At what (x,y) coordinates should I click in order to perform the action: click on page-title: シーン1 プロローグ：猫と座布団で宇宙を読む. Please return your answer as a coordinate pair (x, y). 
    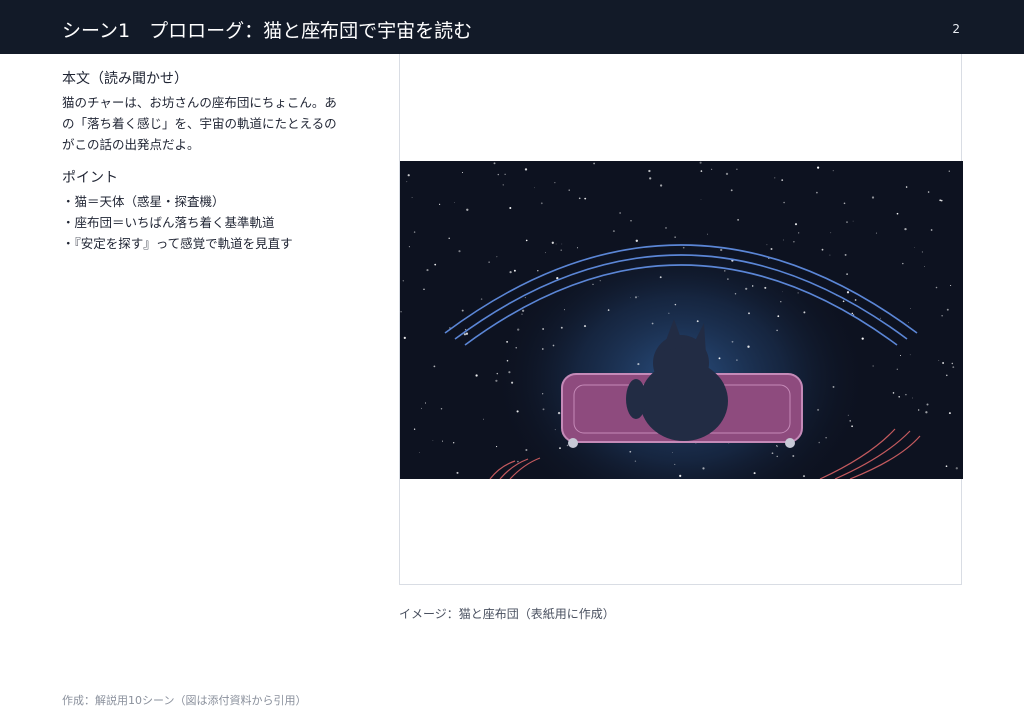
    Looking at the image, I should click on (267, 31).